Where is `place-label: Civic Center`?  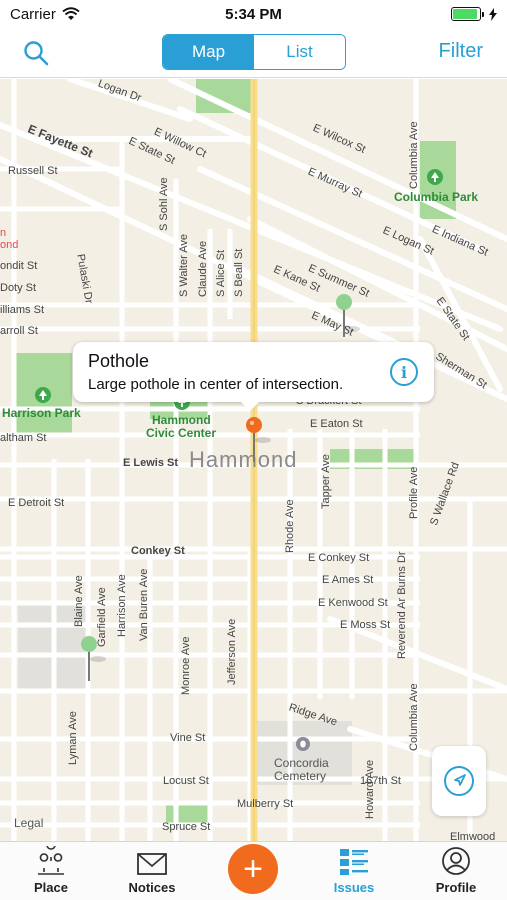
place-label: Civic Center is located at coordinates (181, 433).